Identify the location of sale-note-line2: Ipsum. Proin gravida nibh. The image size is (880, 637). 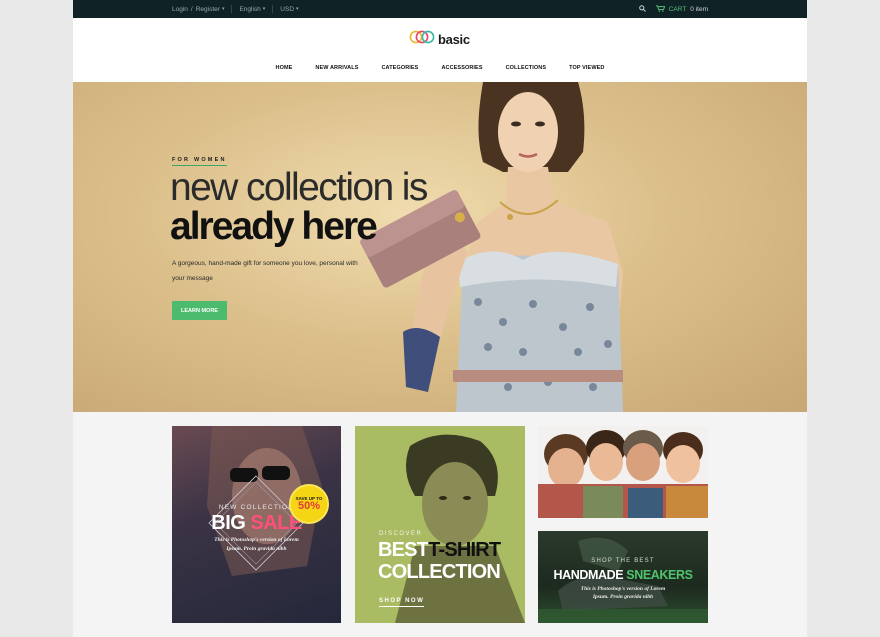
(256, 549).